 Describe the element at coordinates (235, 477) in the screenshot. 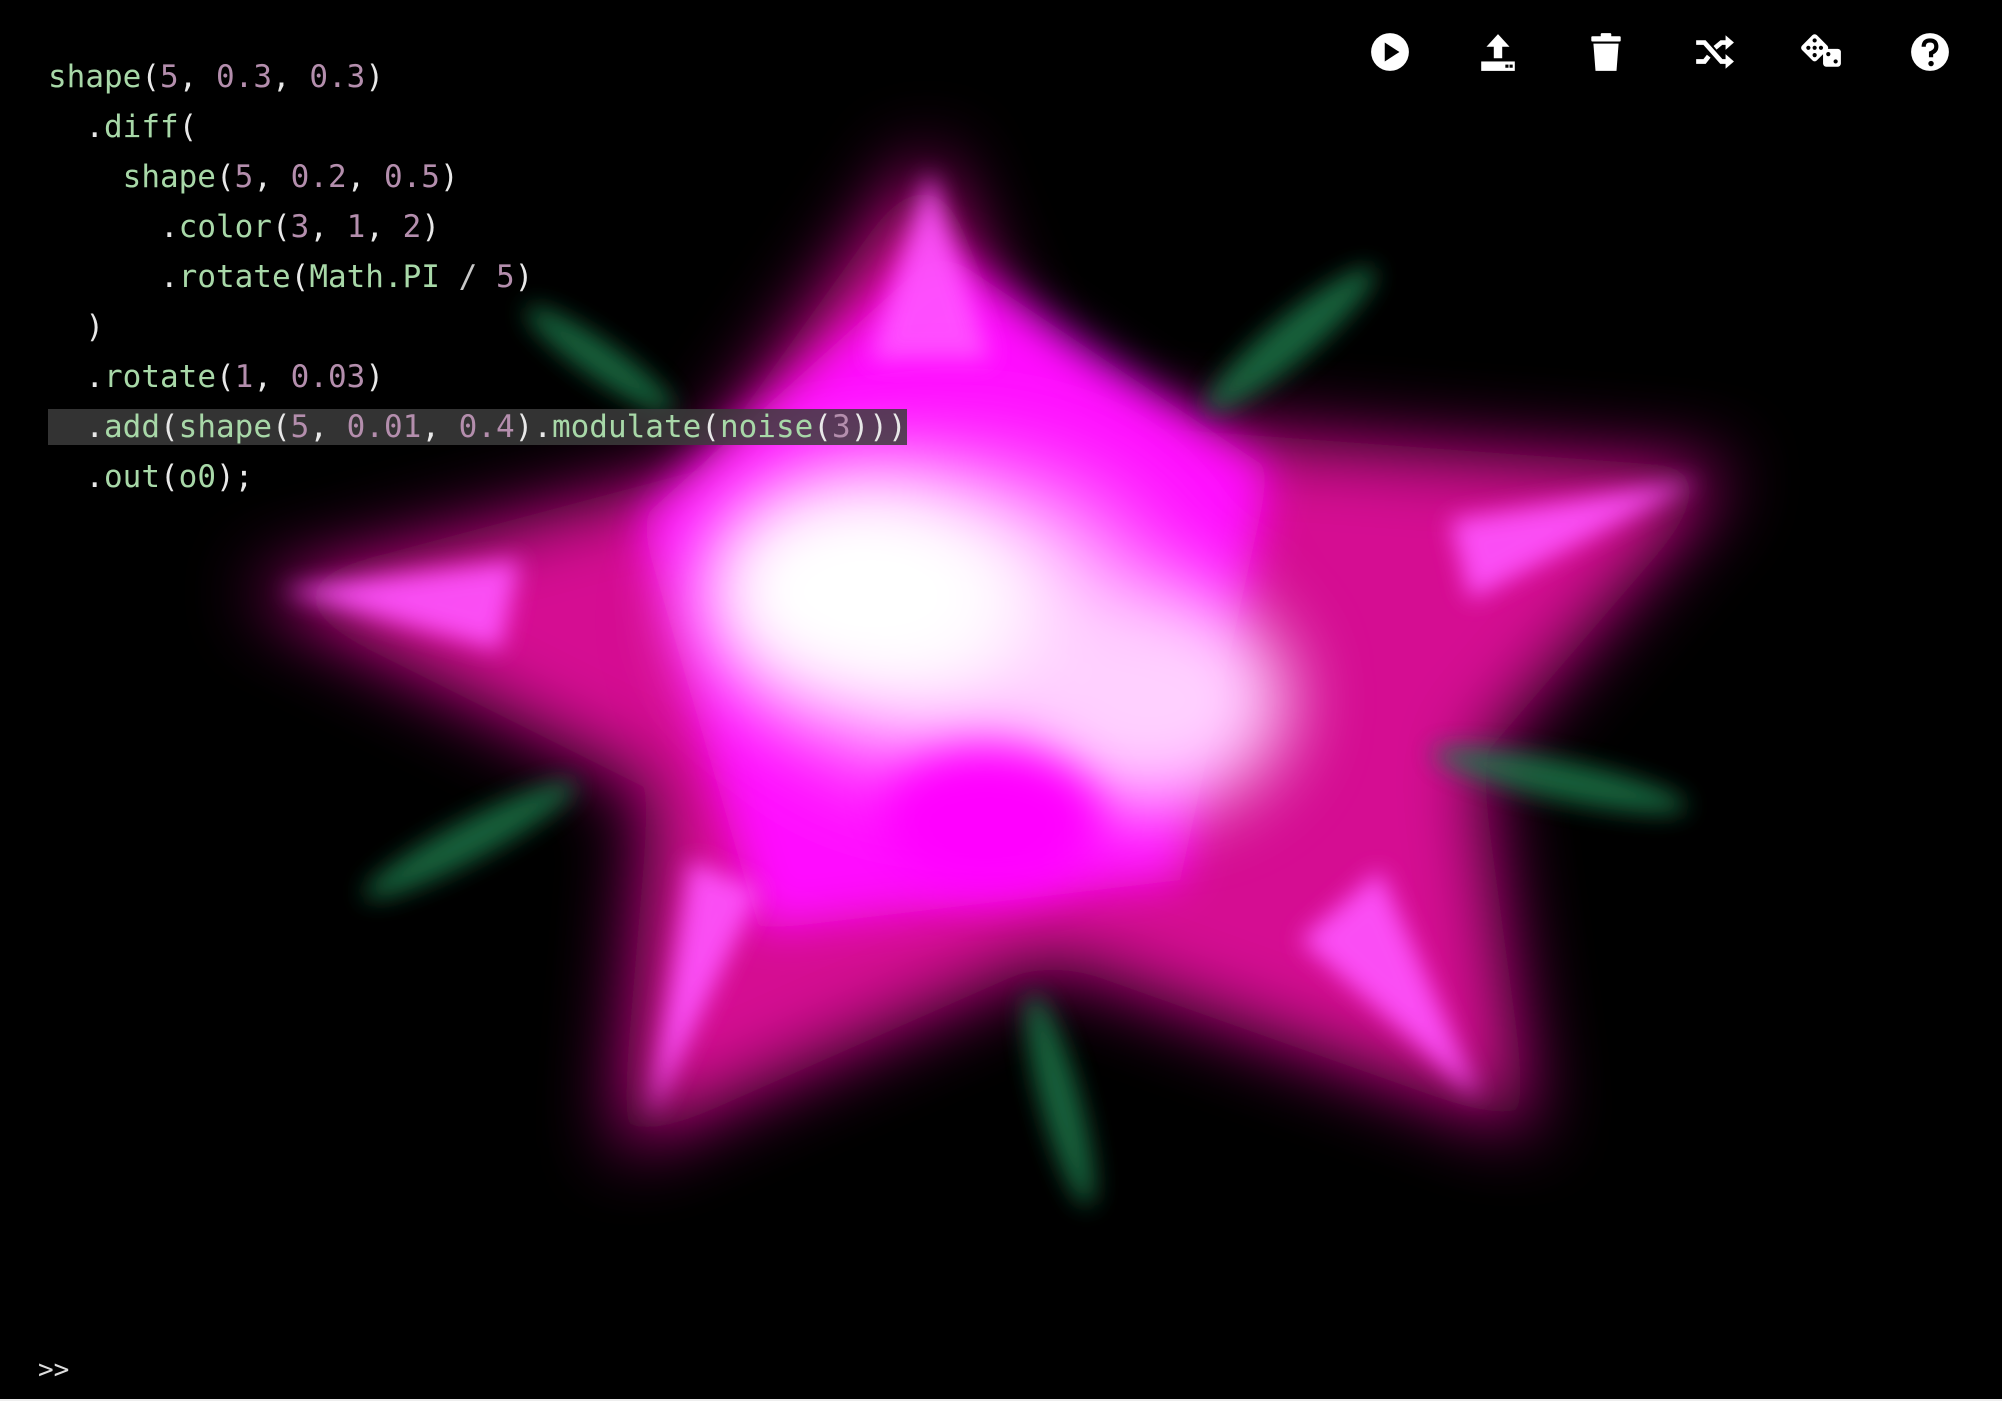

I see `code-token: );` at that location.